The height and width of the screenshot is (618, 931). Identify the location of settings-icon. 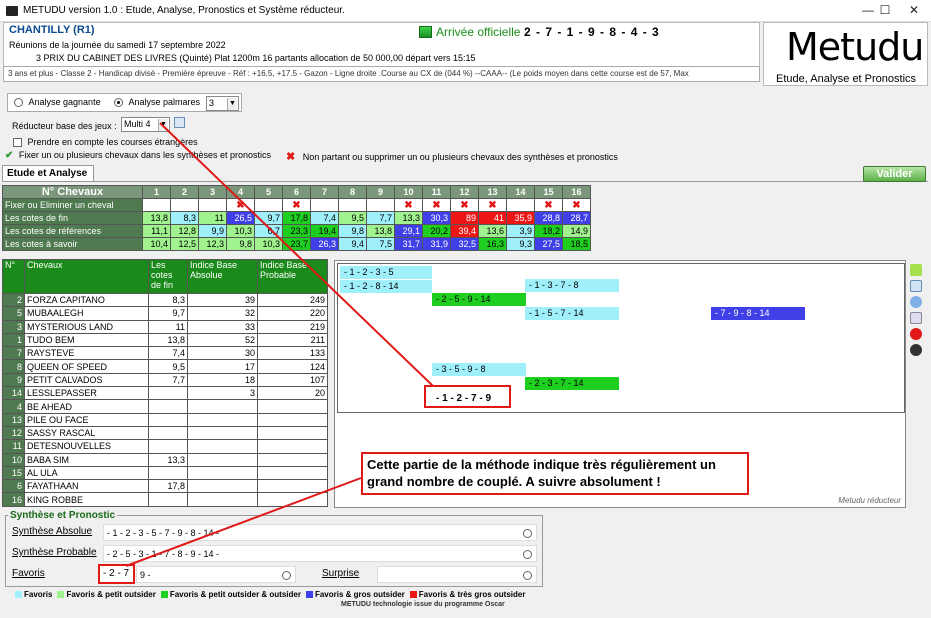
(916, 350).